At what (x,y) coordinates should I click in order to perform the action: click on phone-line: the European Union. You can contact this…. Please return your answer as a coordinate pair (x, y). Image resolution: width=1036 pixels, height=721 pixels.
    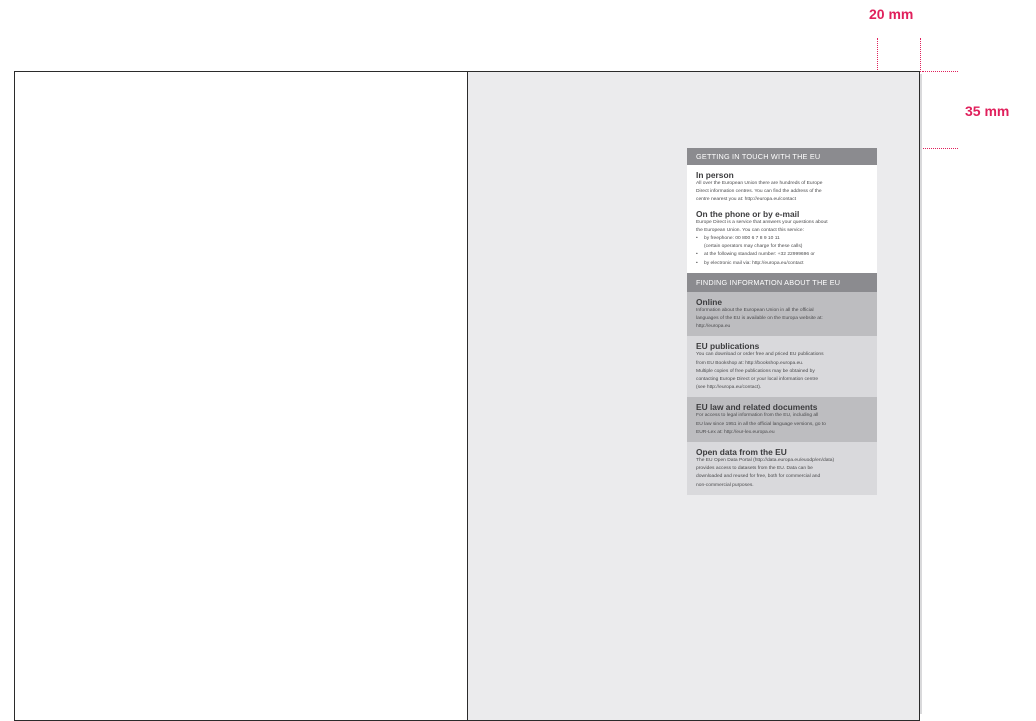
    Looking at the image, I should click on (750, 230).